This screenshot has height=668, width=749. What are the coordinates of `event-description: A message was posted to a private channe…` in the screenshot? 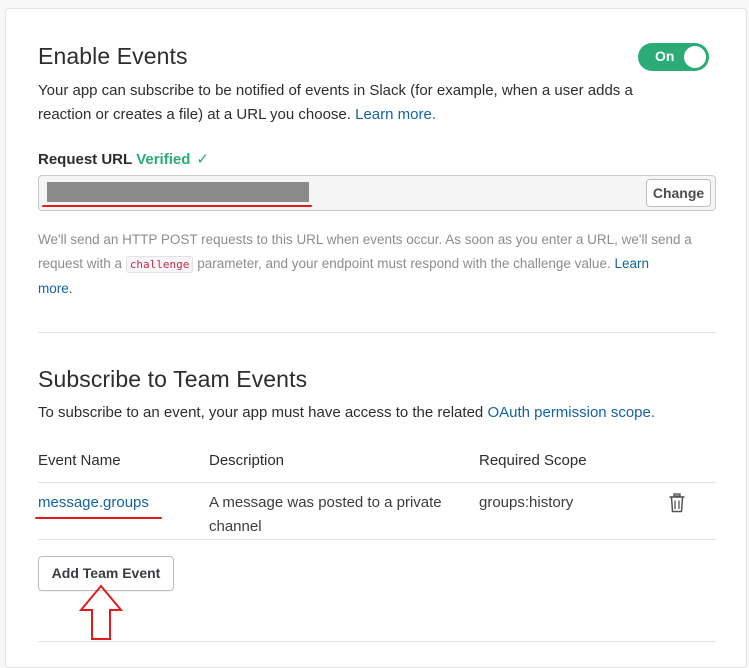 It's located at (339, 515).